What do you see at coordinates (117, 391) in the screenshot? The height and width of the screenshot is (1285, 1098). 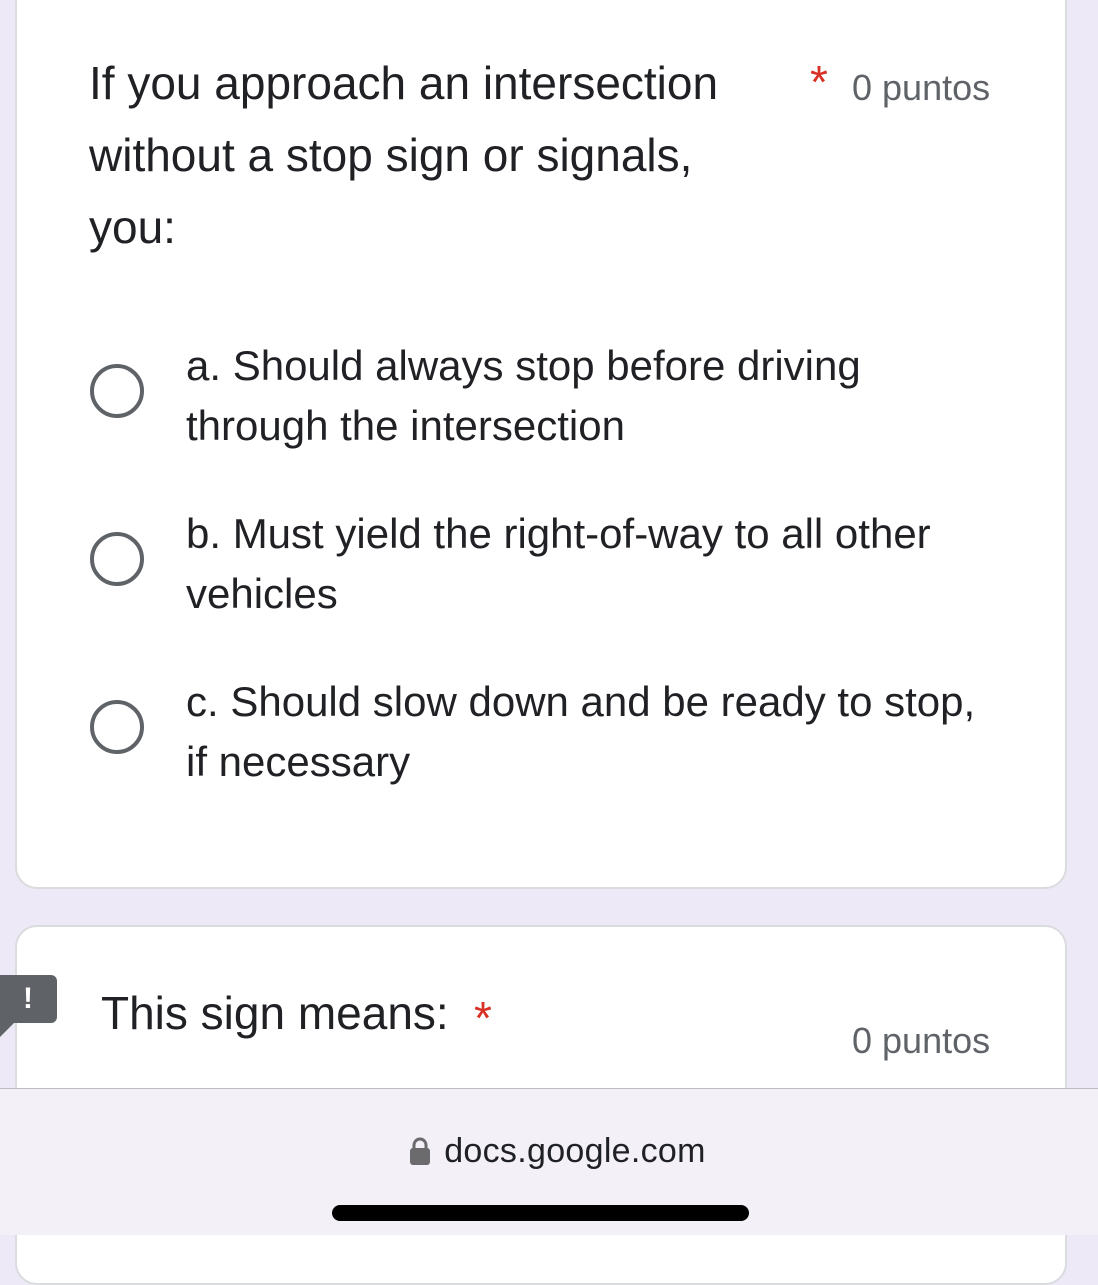 I see `radio-button-a` at bounding box center [117, 391].